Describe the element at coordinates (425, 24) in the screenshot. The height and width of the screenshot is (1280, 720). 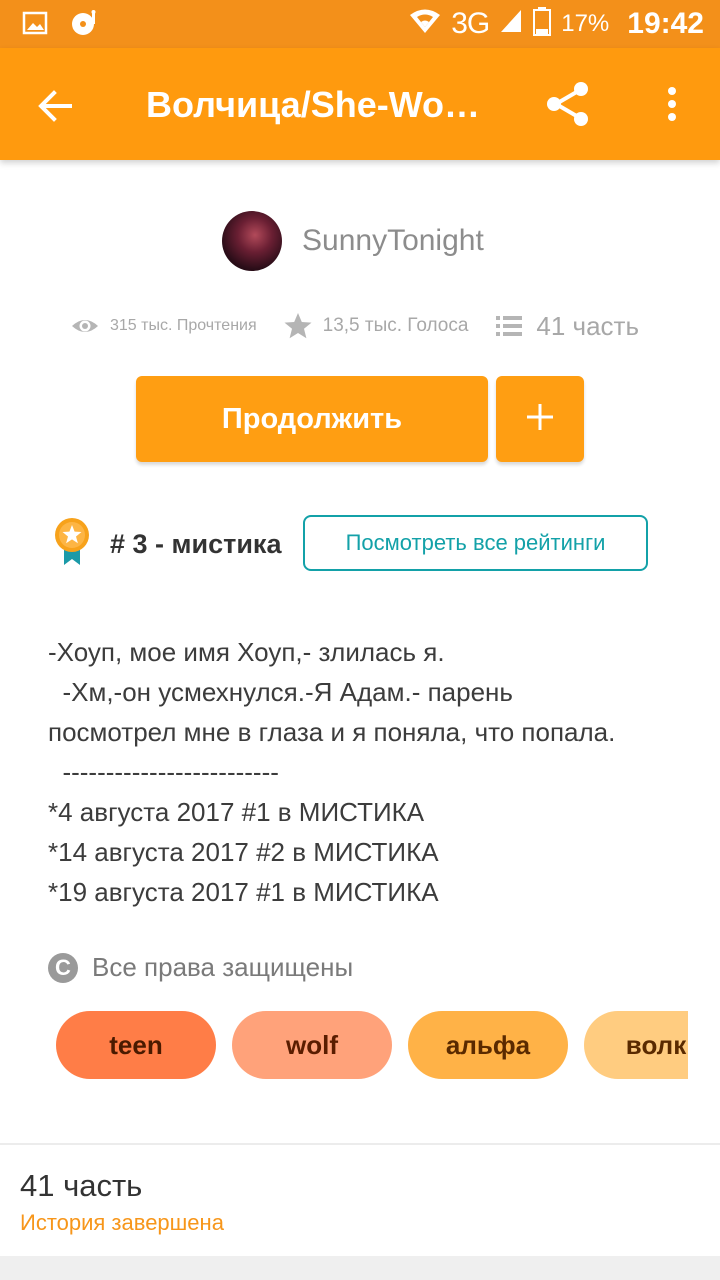
I see `wifi-icon` at that location.